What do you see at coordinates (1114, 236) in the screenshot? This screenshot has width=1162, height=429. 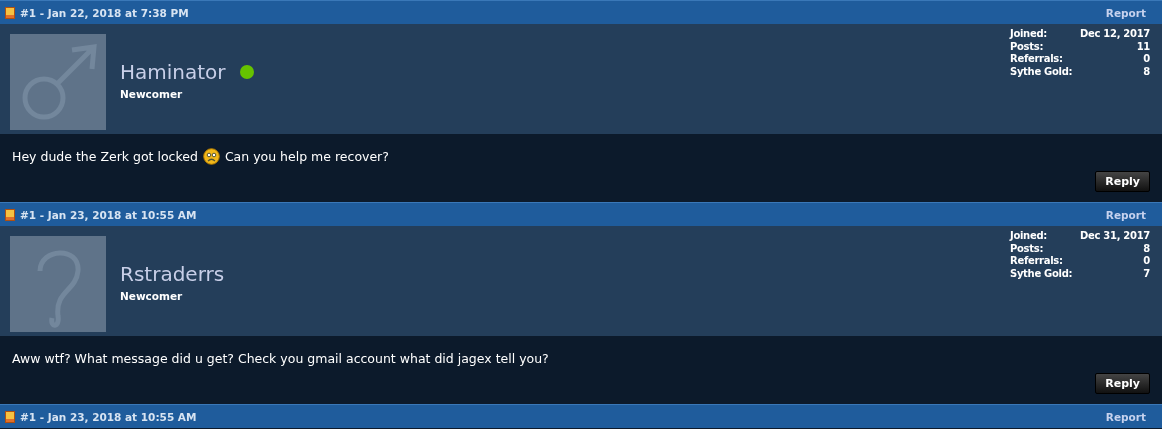 I see `stat-value: Dec 31, 2017` at bounding box center [1114, 236].